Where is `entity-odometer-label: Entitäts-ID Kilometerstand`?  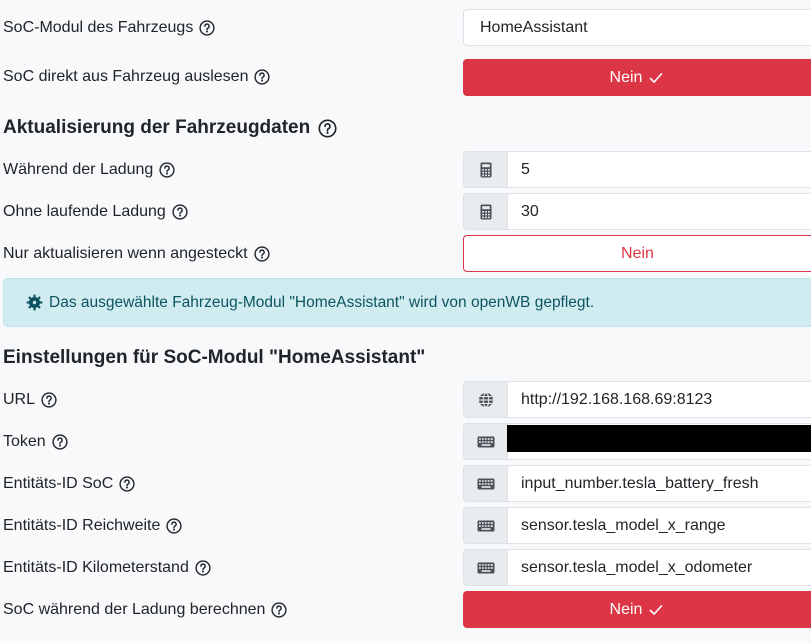 entity-odometer-label: Entitäts-ID Kilometerstand is located at coordinates (107, 568).